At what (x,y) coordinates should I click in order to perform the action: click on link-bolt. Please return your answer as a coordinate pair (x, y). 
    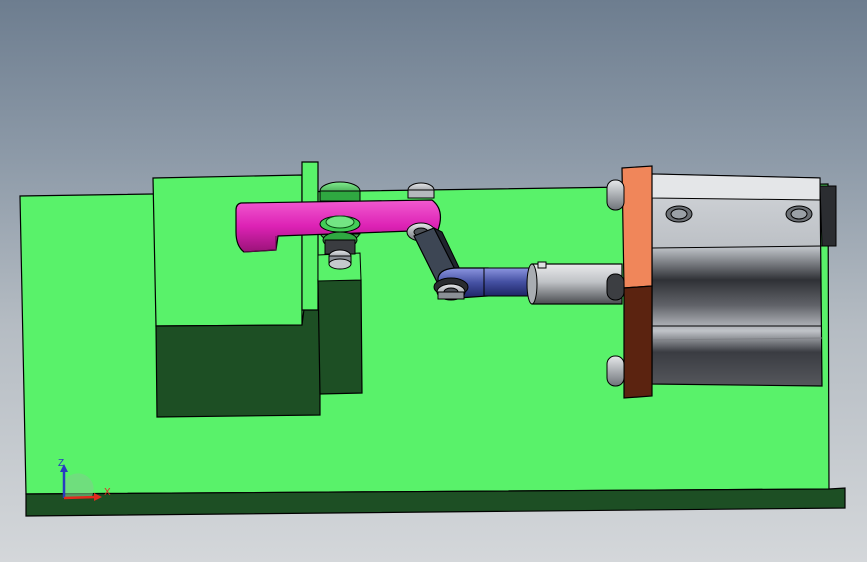
    Looking at the image, I should click on (451, 289).